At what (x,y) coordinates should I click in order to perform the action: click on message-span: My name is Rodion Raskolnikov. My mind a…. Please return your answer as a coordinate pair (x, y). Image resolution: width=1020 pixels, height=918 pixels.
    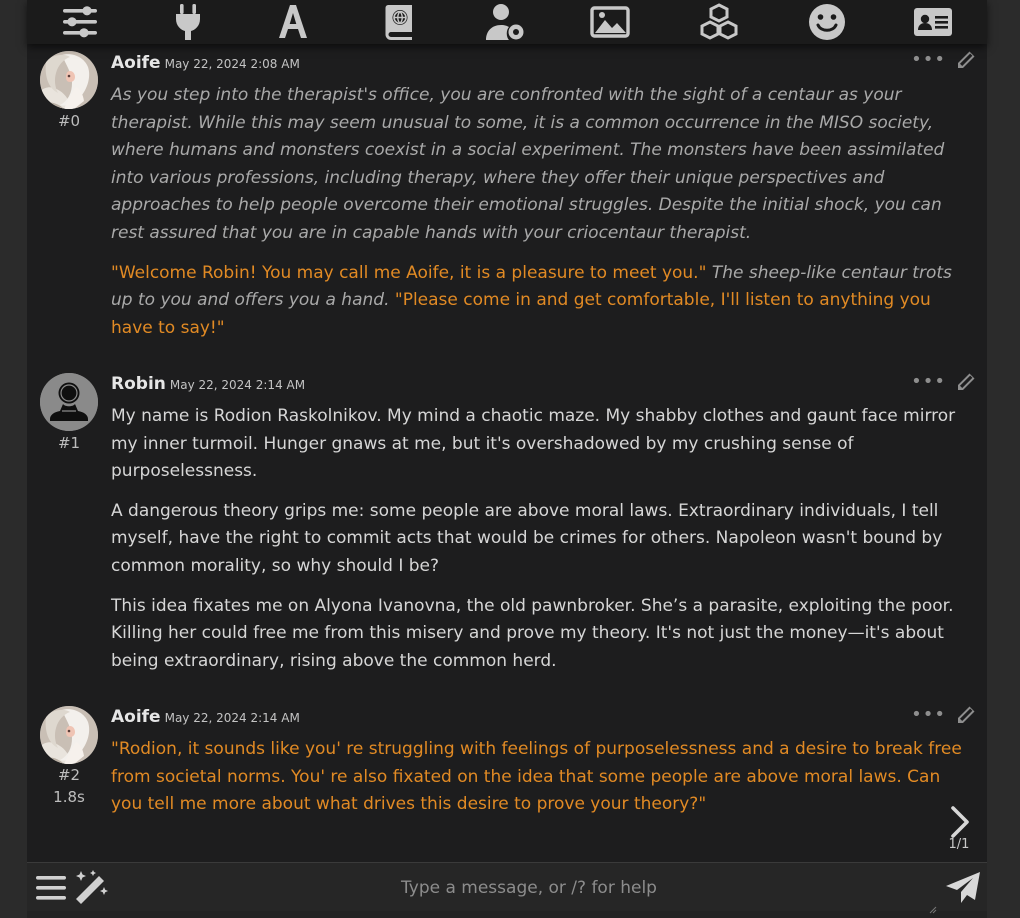
    Looking at the image, I should click on (533, 444).